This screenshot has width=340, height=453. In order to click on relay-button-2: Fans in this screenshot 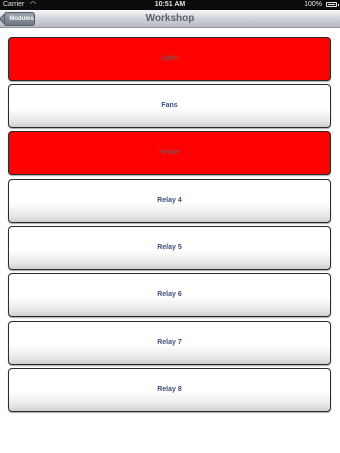, I will do `click(169, 106)`.